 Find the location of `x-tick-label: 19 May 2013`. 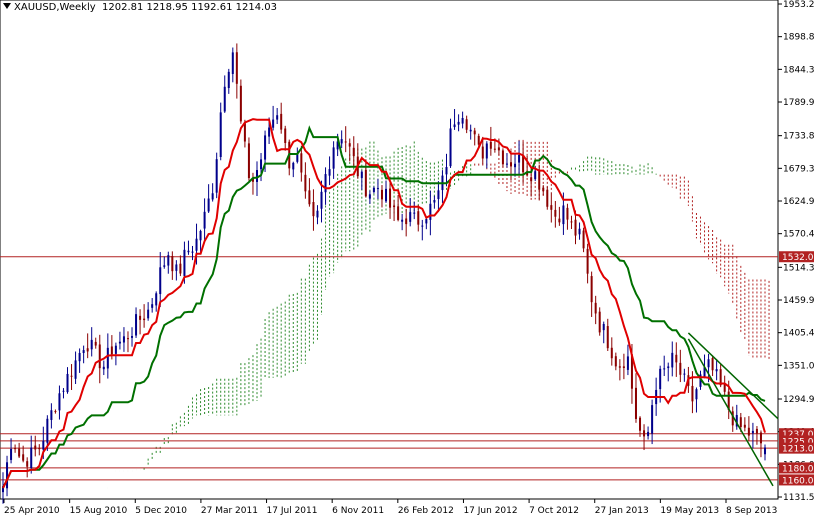

x-tick-label: 19 May 2013 is located at coordinates (689, 511).